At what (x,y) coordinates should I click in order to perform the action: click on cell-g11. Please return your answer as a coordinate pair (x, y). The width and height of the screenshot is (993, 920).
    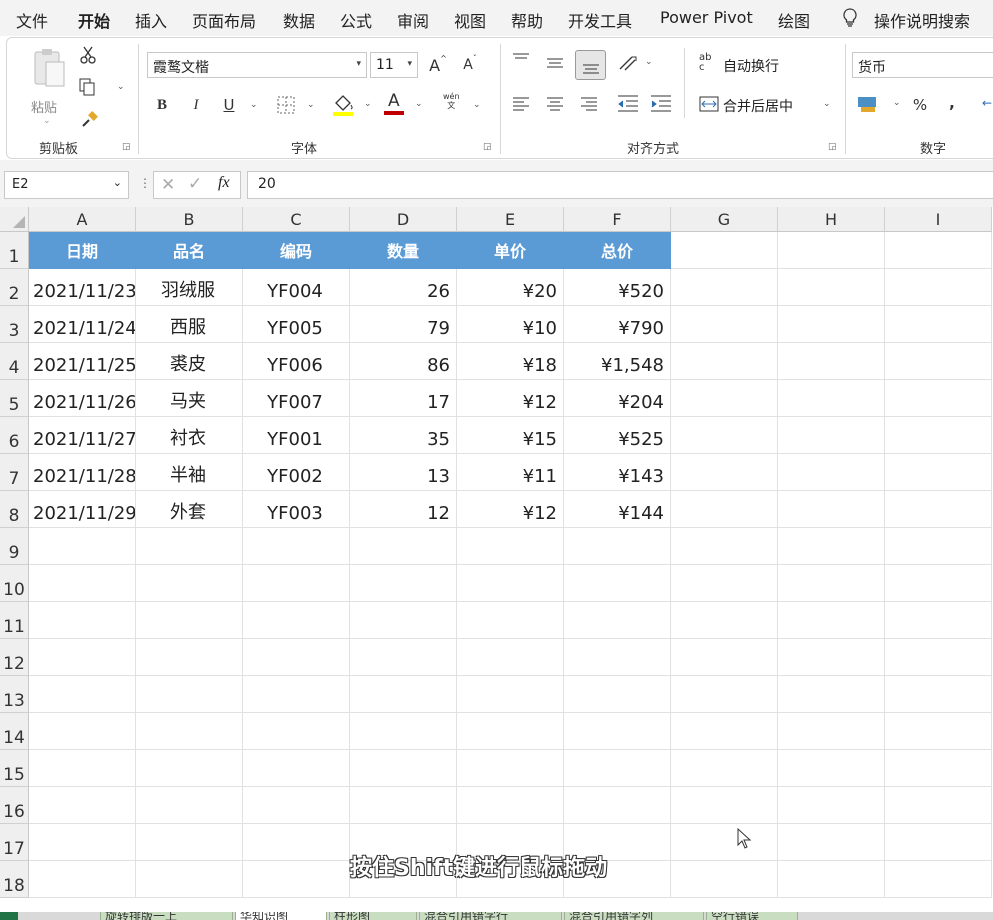
    Looking at the image, I should click on (724, 620).